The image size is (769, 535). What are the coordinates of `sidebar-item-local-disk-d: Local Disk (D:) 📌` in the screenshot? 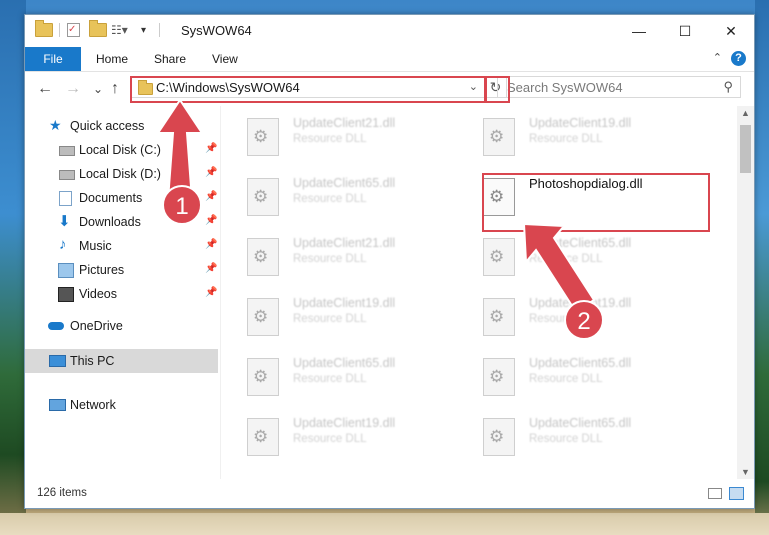 It's located at (121, 174).